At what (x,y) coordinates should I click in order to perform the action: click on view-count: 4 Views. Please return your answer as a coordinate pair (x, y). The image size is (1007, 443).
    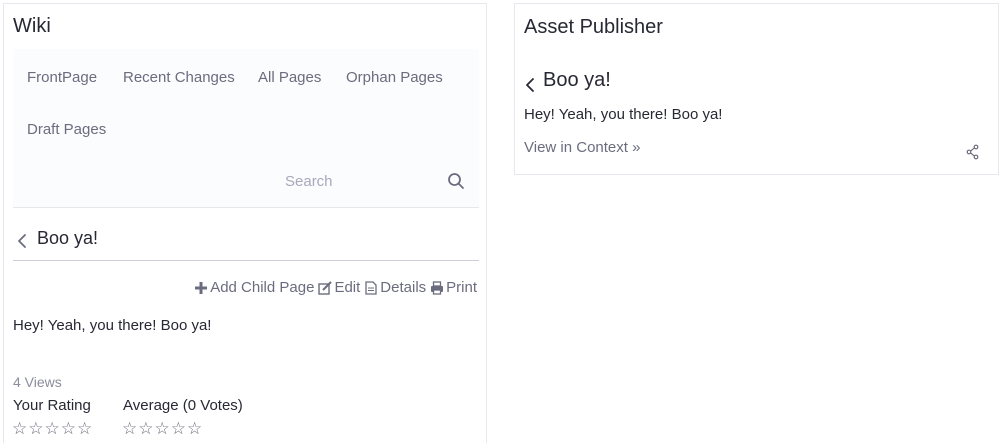
    Looking at the image, I should click on (37, 382).